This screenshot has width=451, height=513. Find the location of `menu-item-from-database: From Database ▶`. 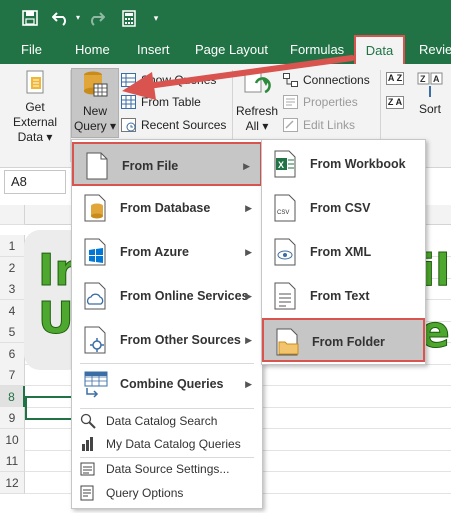

menu-item-from-database: From Database ▶ is located at coordinates (167, 208).